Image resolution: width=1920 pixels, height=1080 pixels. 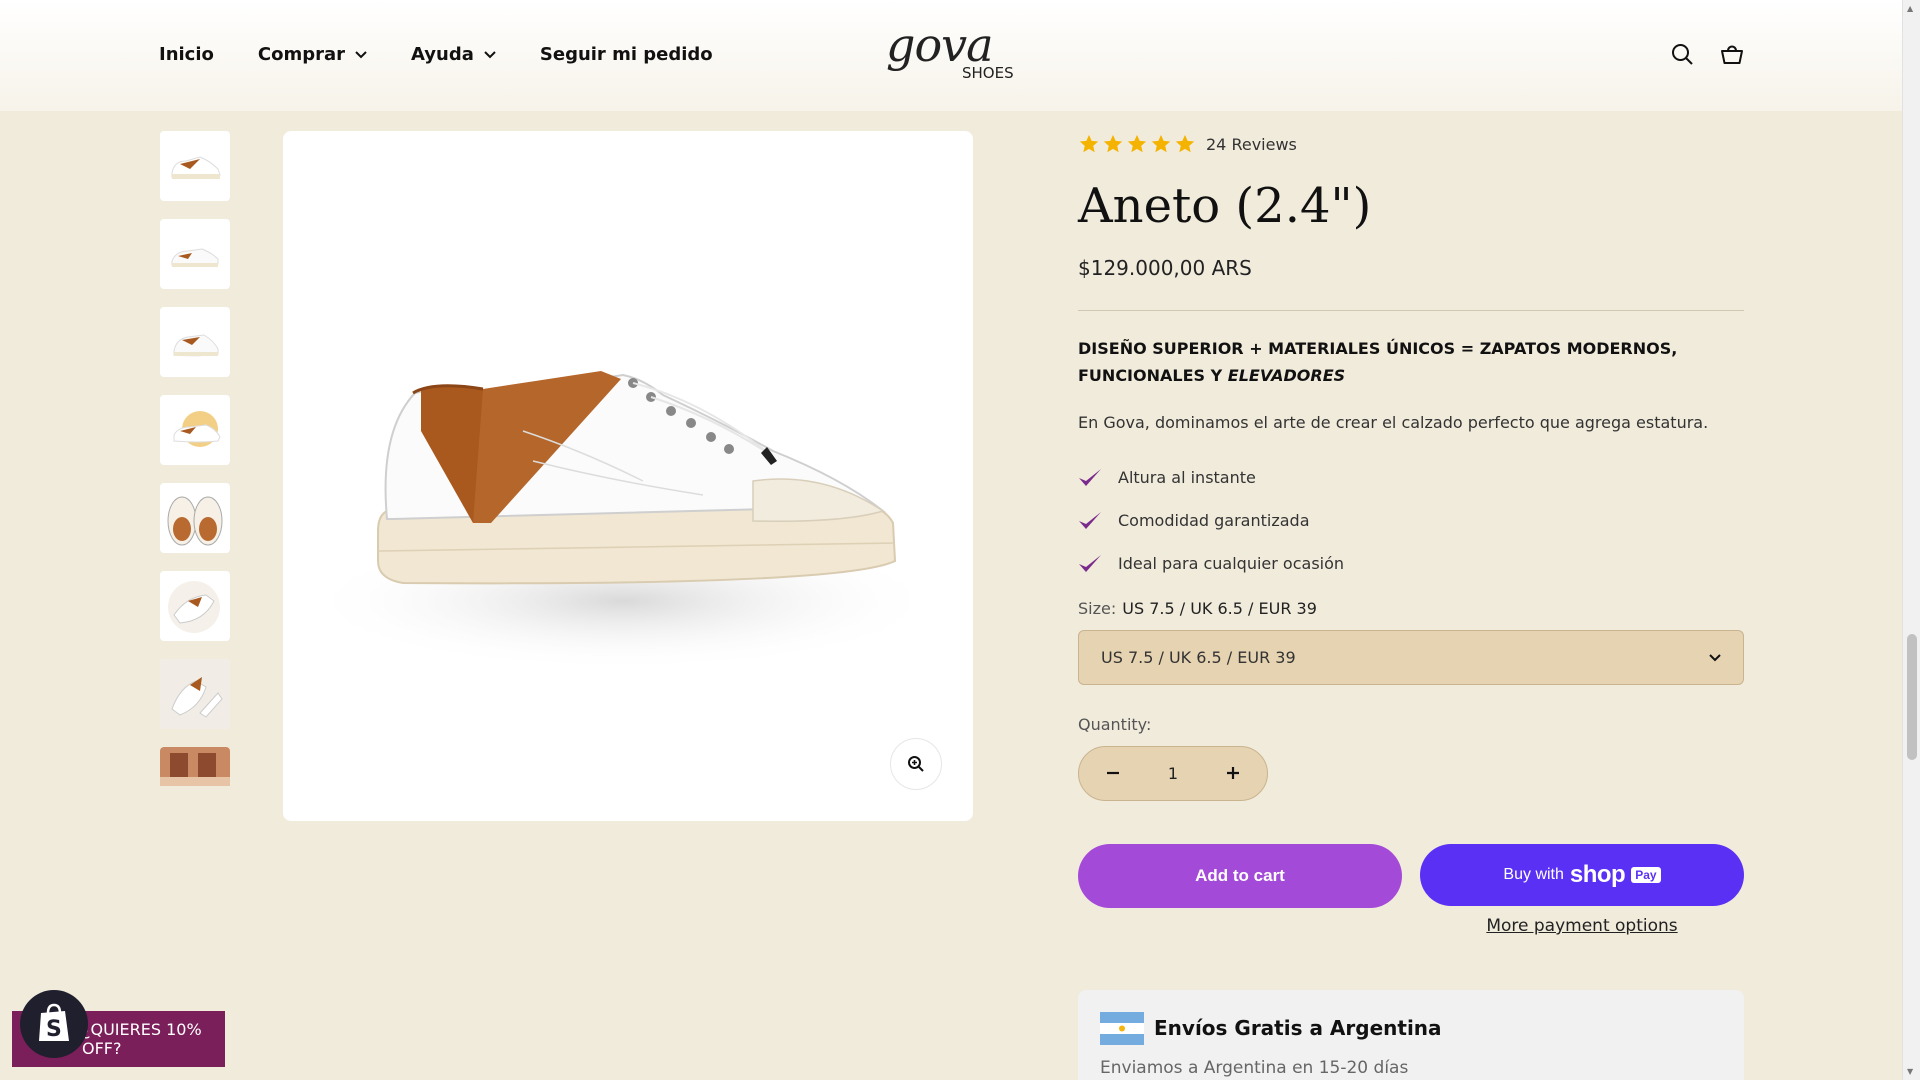 I want to click on brand-logo: gova SHOES, so click(x=954, y=51).